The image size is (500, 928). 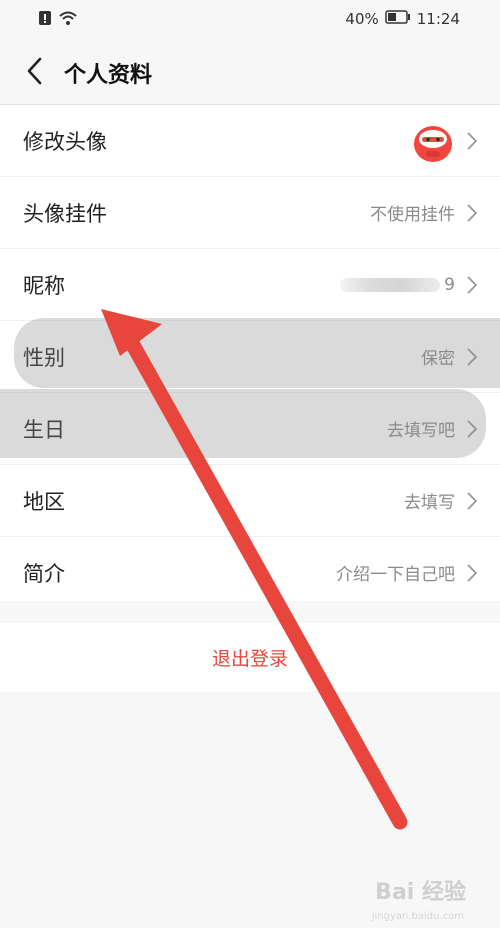 I want to click on page-title: 个人资料, so click(x=108, y=75).